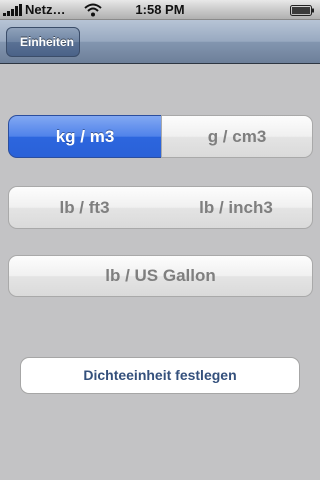 This screenshot has width=320, height=480. What do you see at coordinates (302, 10) in the screenshot?
I see `battery-icon` at bounding box center [302, 10].